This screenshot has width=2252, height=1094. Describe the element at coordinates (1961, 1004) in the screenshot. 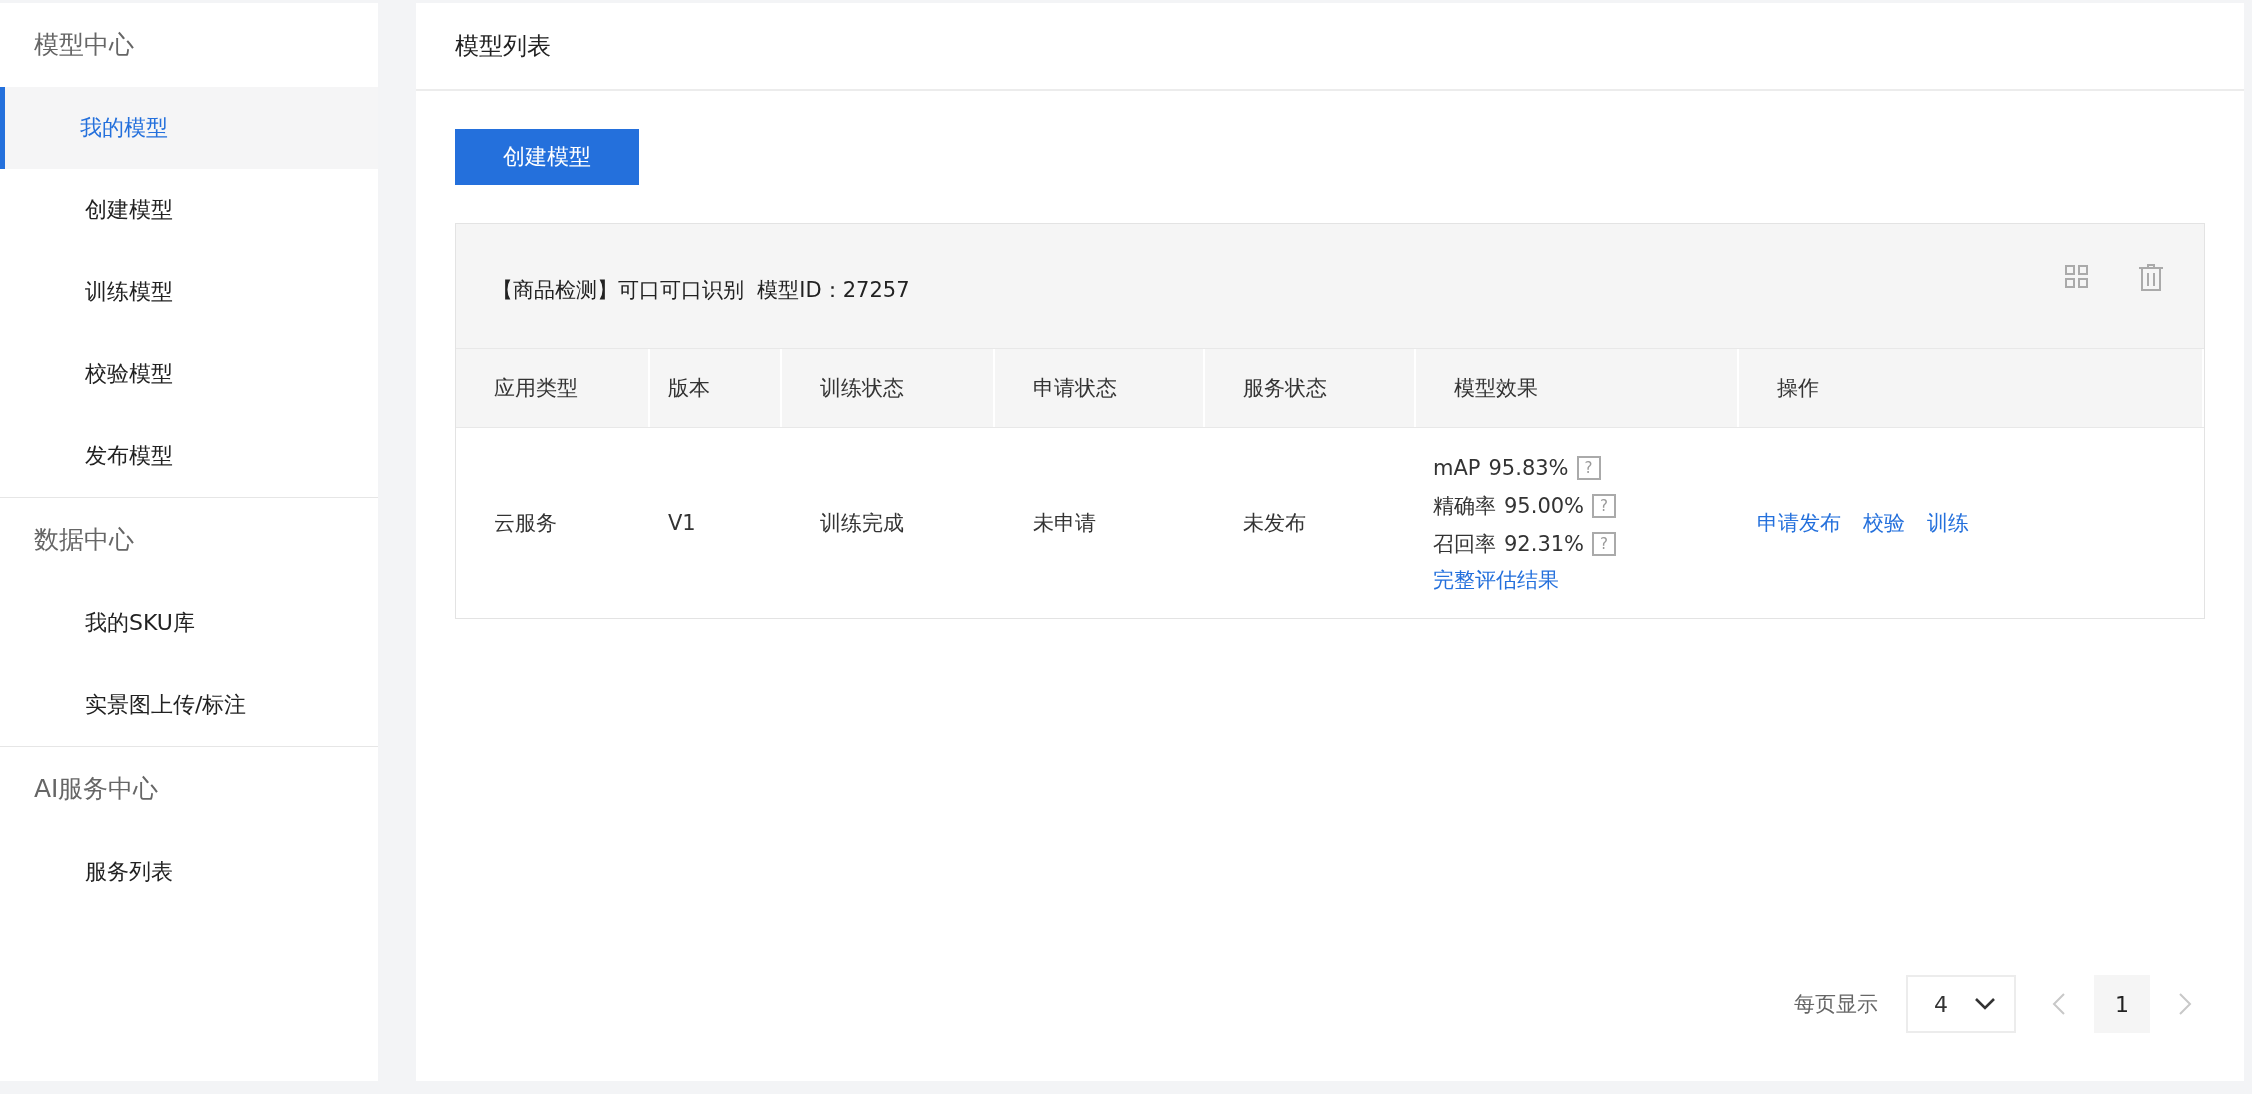

I see `page-size-select: 4` at that location.